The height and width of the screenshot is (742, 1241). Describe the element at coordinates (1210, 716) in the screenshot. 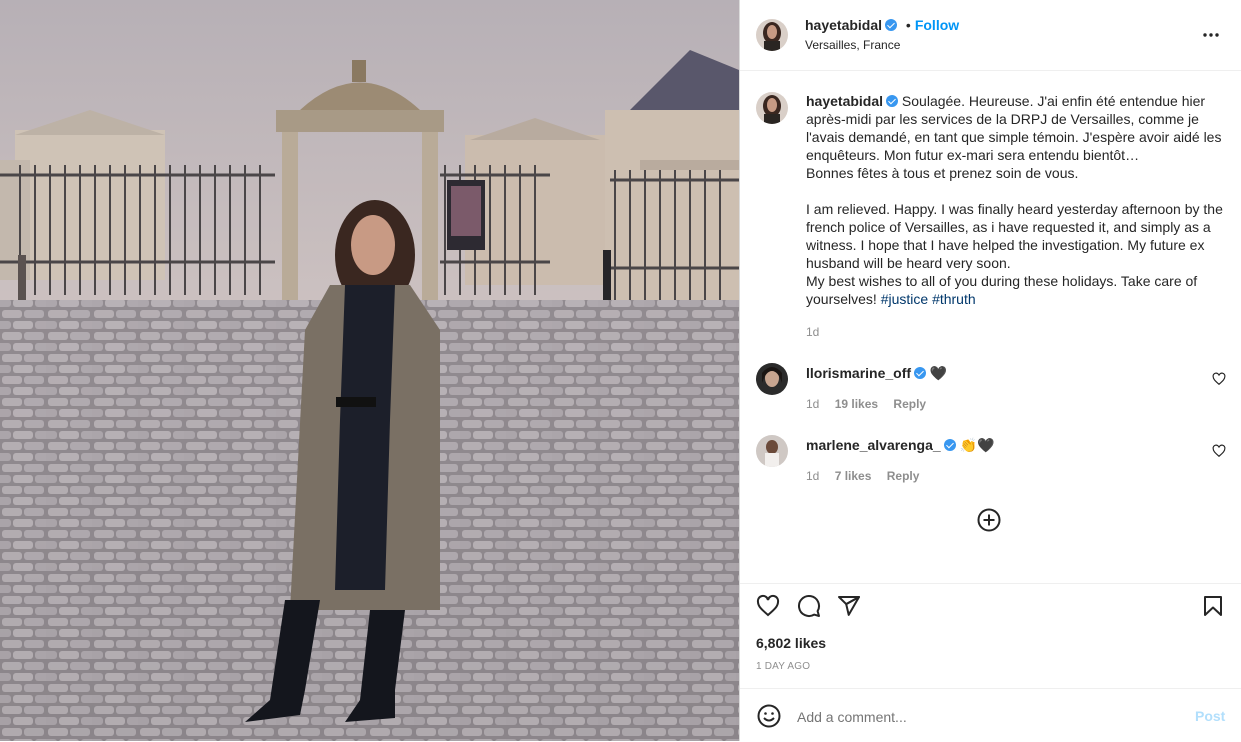

I see `post-comment-button: Post` at that location.